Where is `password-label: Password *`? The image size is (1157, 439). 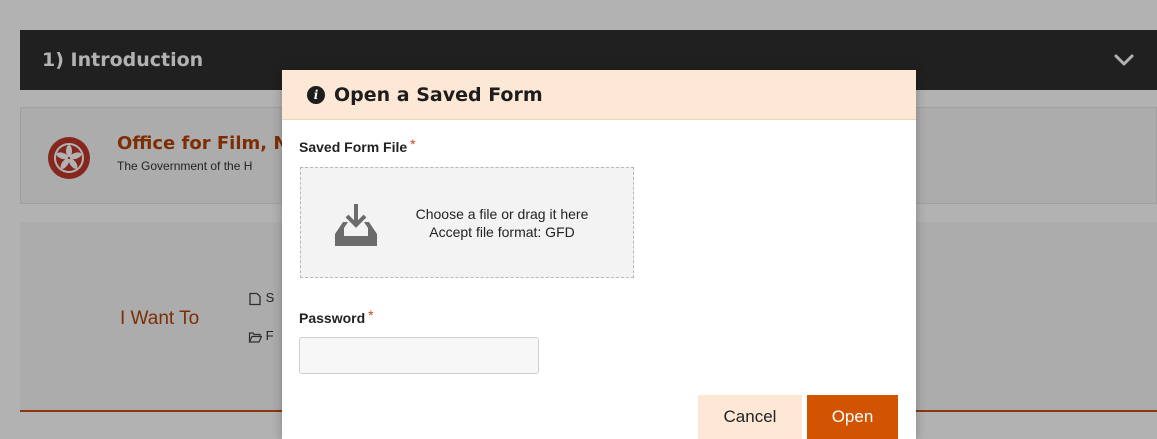
password-label: Password * is located at coordinates (336, 316).